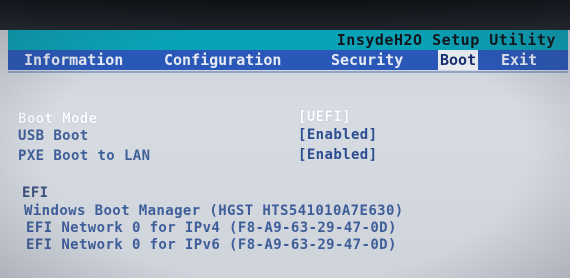  Describe the element at coordinates (57, 119) in the screenshot. I see `boot-mode-label: Boot Mode` at that location.